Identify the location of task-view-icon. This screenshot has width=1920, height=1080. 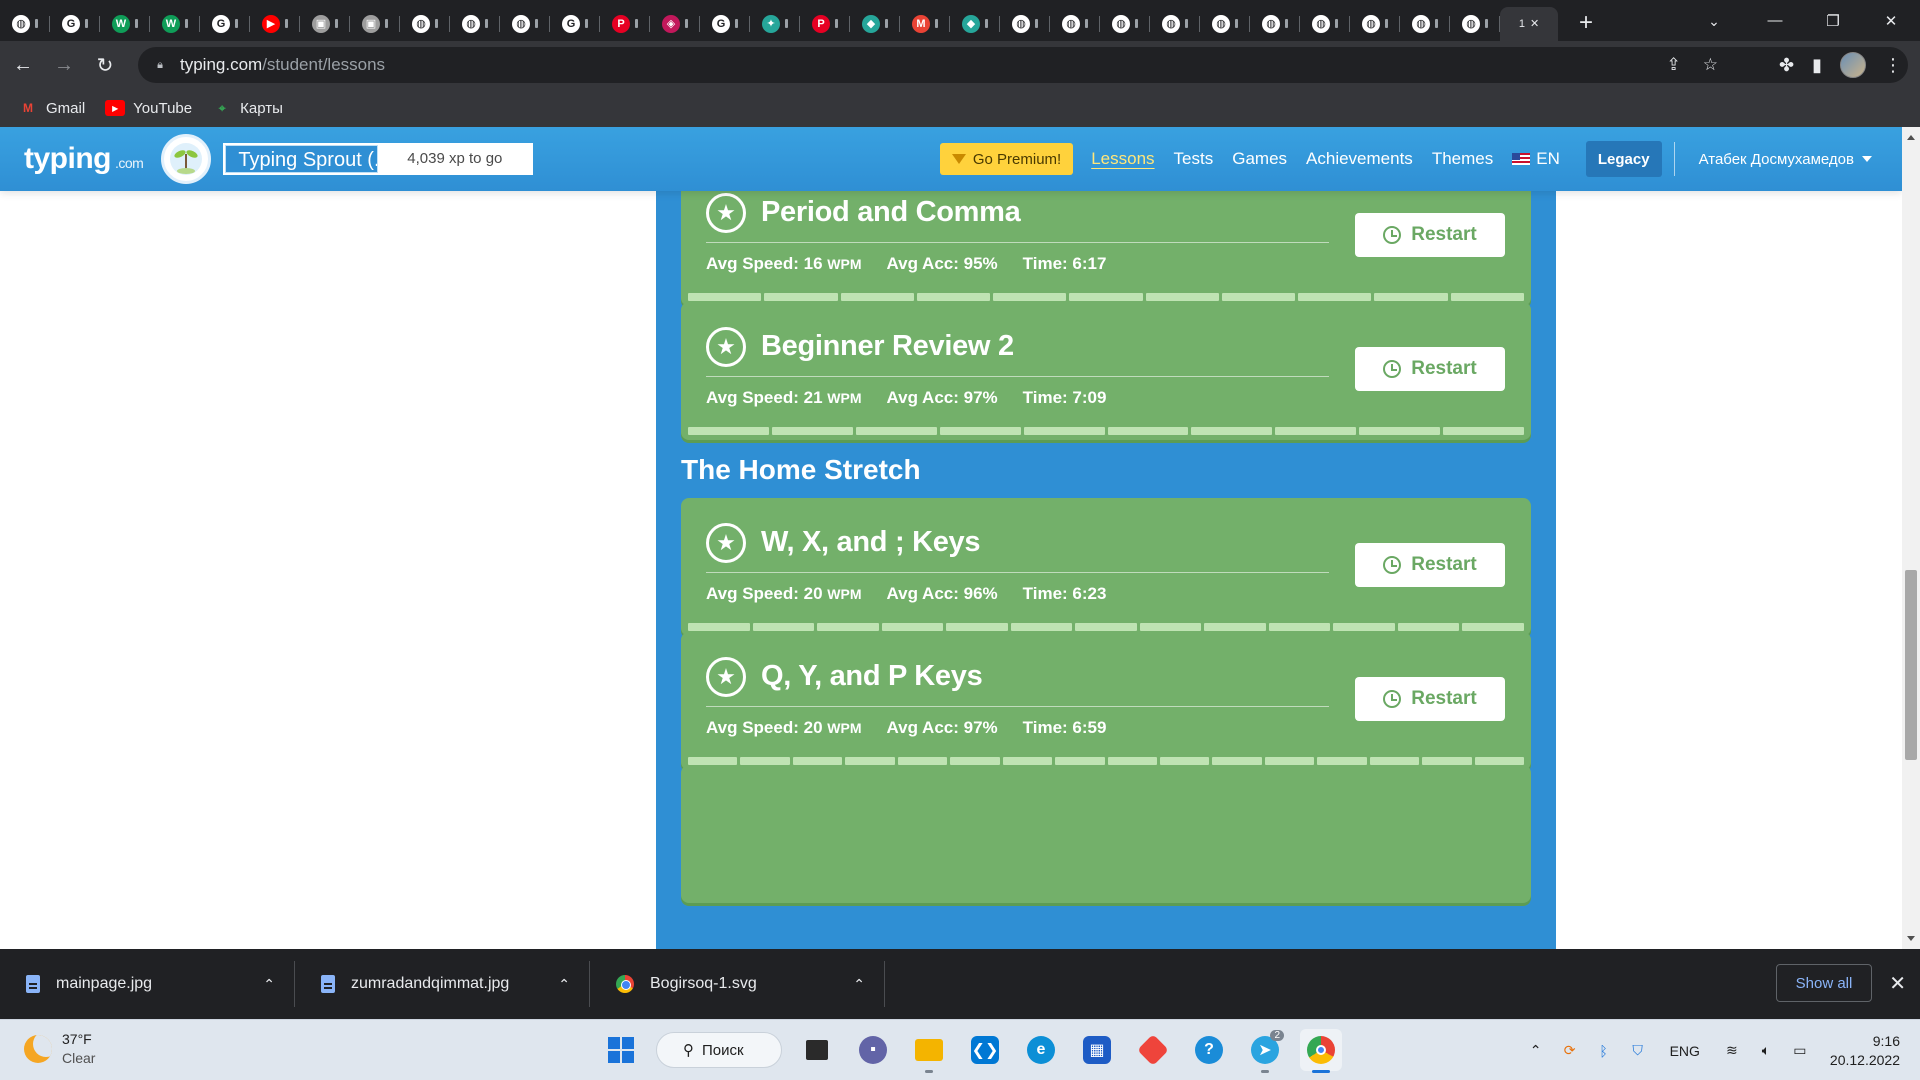
(817, 1050).